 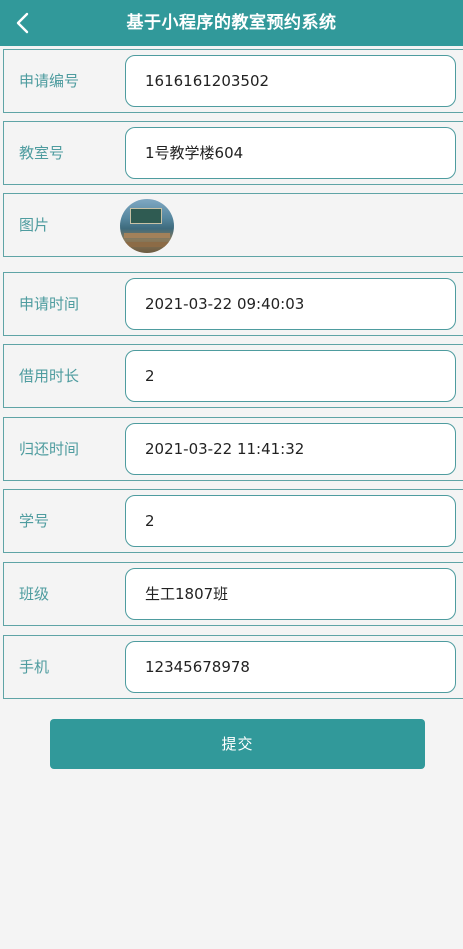 I want to click on class-name-label: 班级, so click(x=34, y=594).